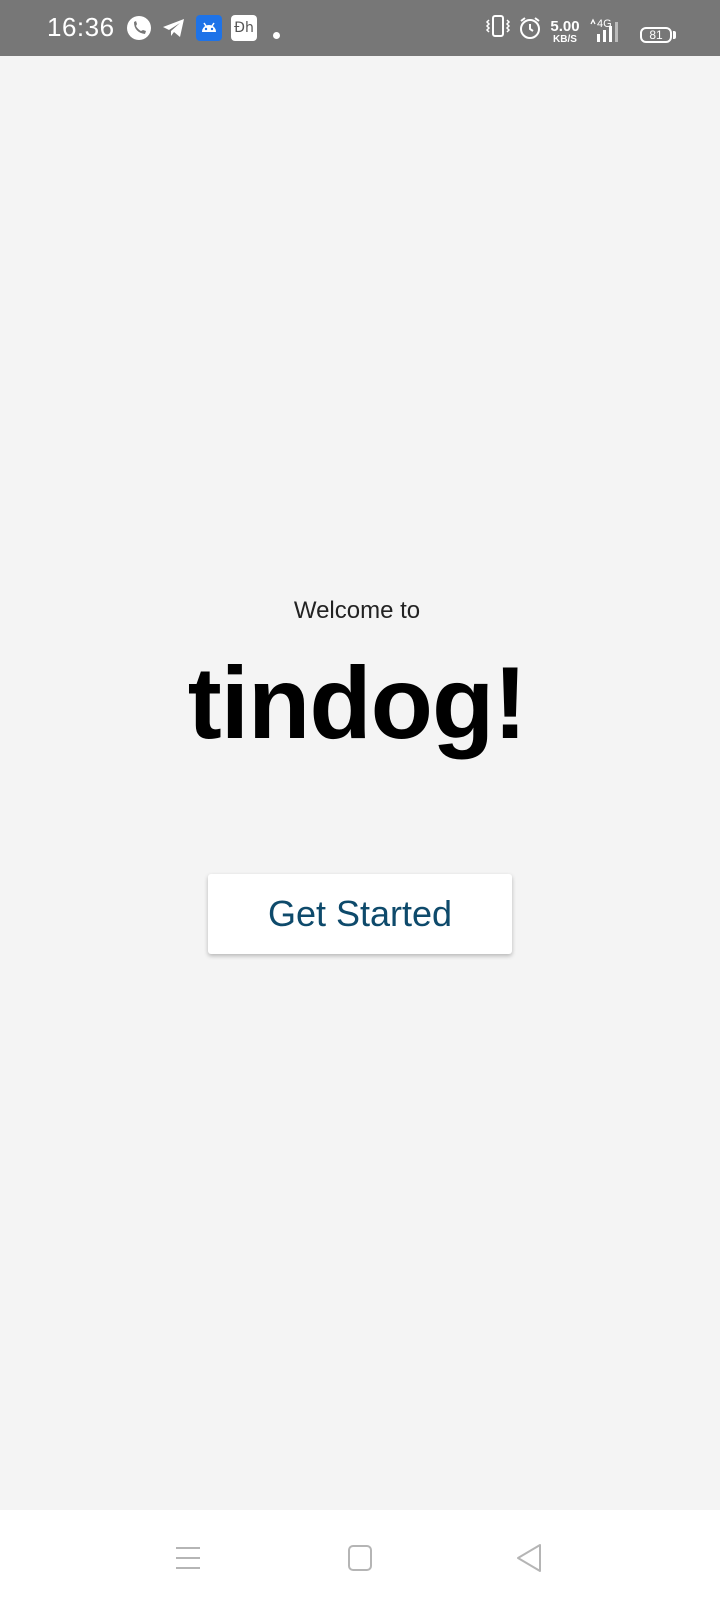  I want to click on battery-icon: 81, so click(656, 35).